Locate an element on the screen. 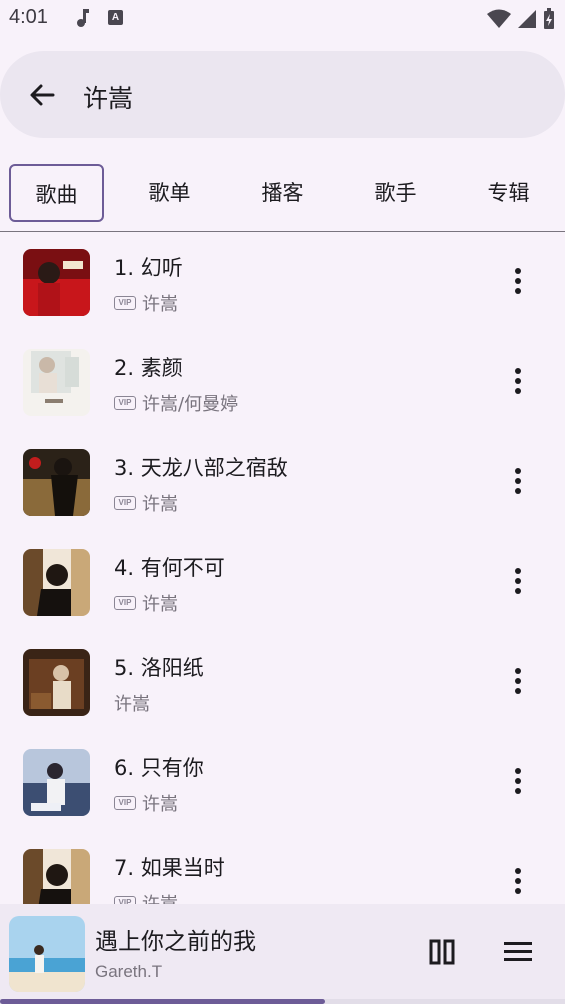 The image size is (565, 1004). tab-albums: 专辑 is located at coordinates (508, 193).